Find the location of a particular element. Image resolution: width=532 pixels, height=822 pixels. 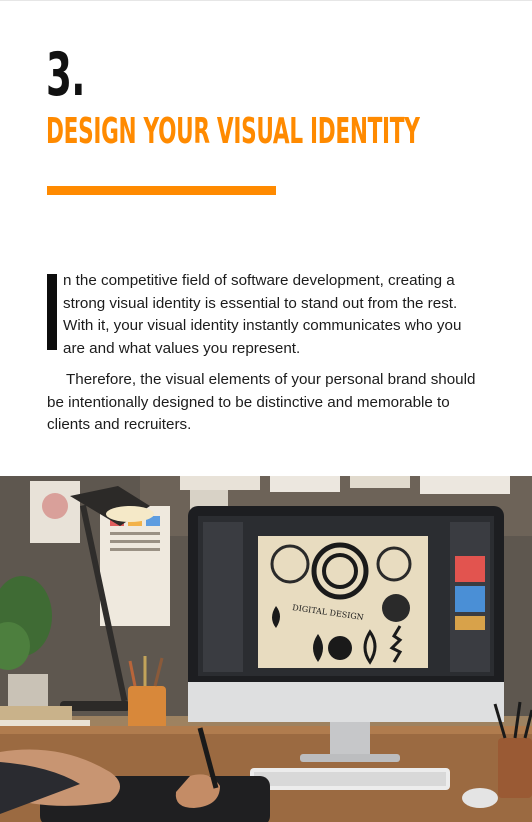

editor-left-panel is located at coordinates (223, 597).